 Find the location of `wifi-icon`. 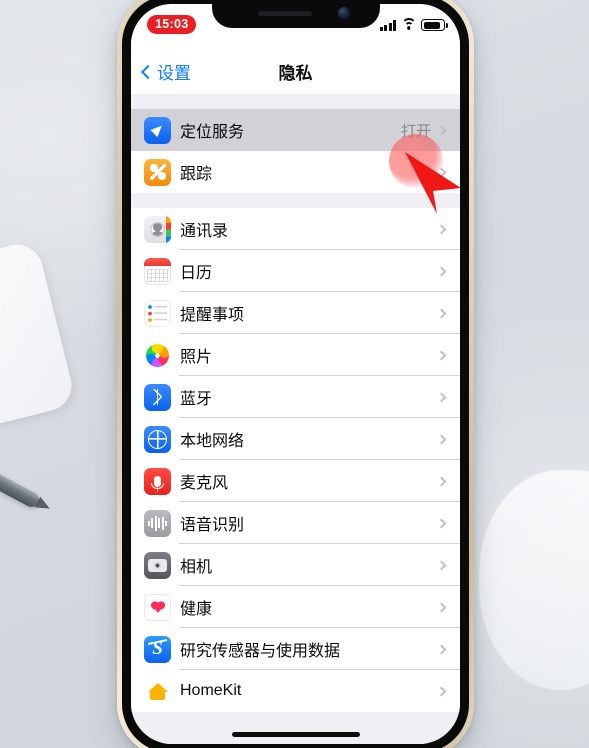

wifi-icon is located at coordinates (408, 24).